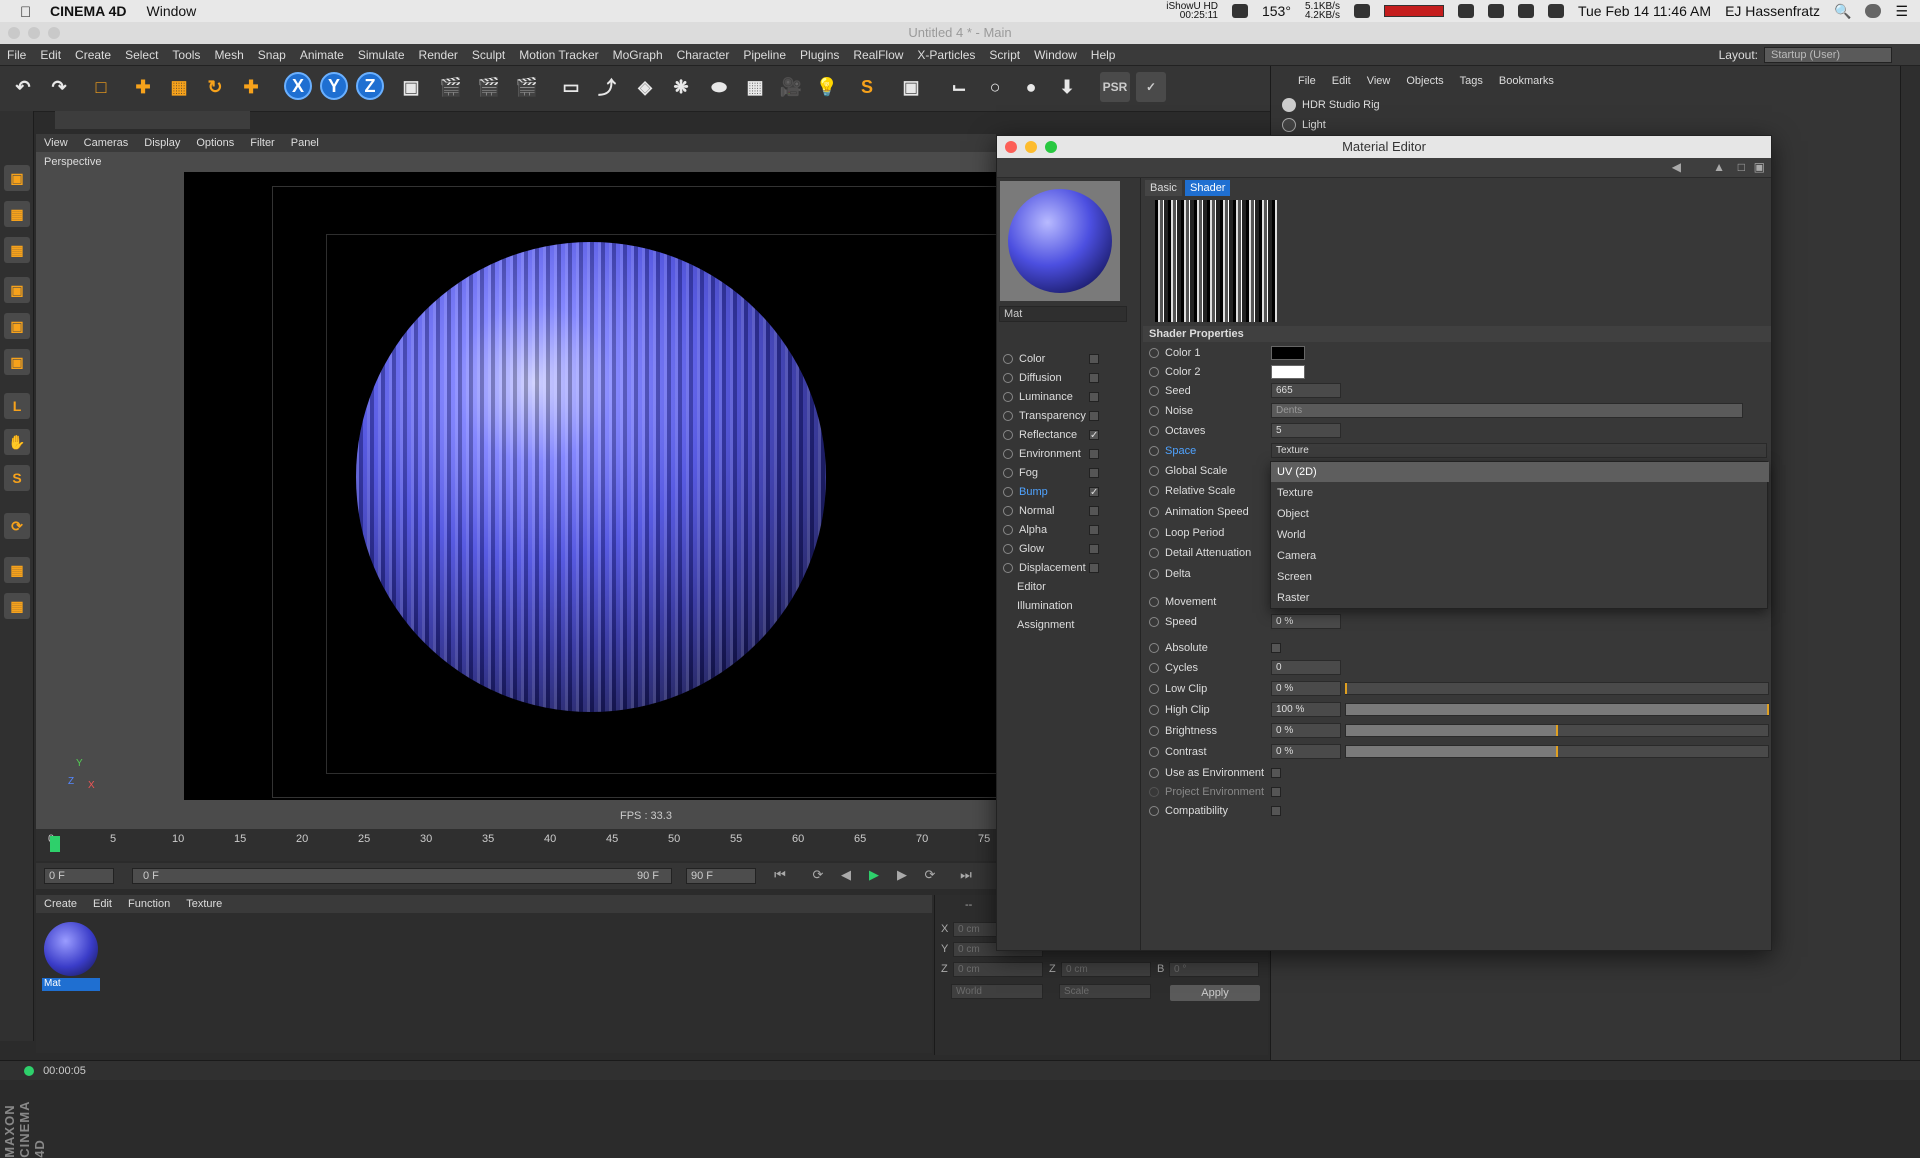 Image resolution: width=1920 pixels, height=1158 pixels. Describe the element at coordinates (1307, 81) in the screenshot. I see `objmgr-menu-file: File` at that location.